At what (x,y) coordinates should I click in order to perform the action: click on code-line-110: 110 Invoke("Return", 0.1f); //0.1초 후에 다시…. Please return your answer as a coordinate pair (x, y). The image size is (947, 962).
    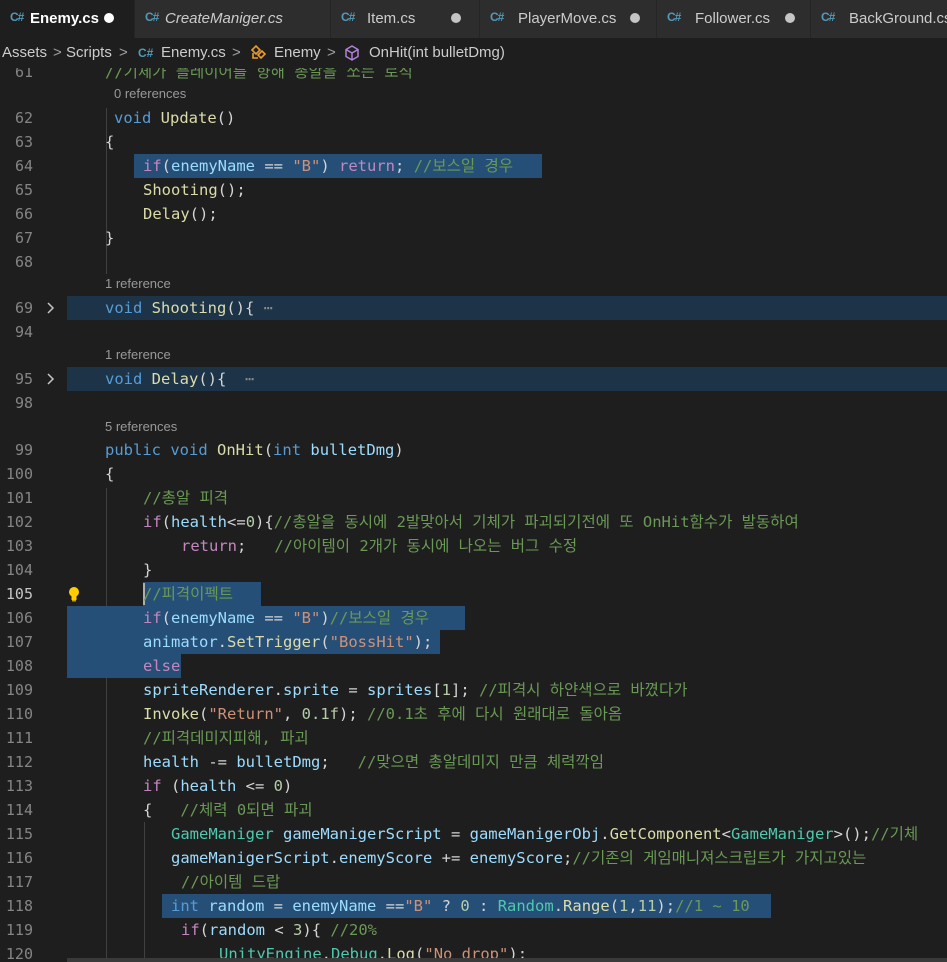
    Looking at the image, I should click on (473, 714).